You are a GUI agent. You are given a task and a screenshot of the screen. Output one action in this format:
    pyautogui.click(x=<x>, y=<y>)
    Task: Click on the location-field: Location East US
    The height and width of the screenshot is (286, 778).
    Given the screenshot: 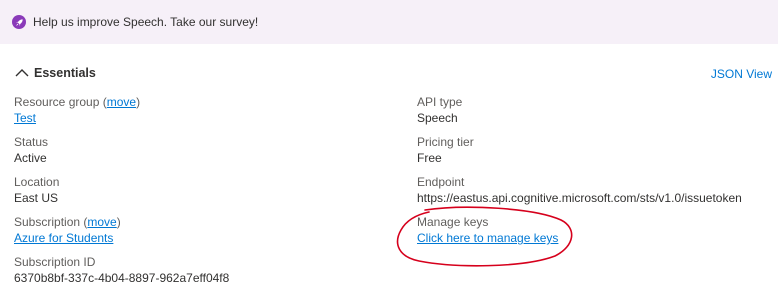 What is the action you would take?
    pyautogui.click(x=204, y=195)
    